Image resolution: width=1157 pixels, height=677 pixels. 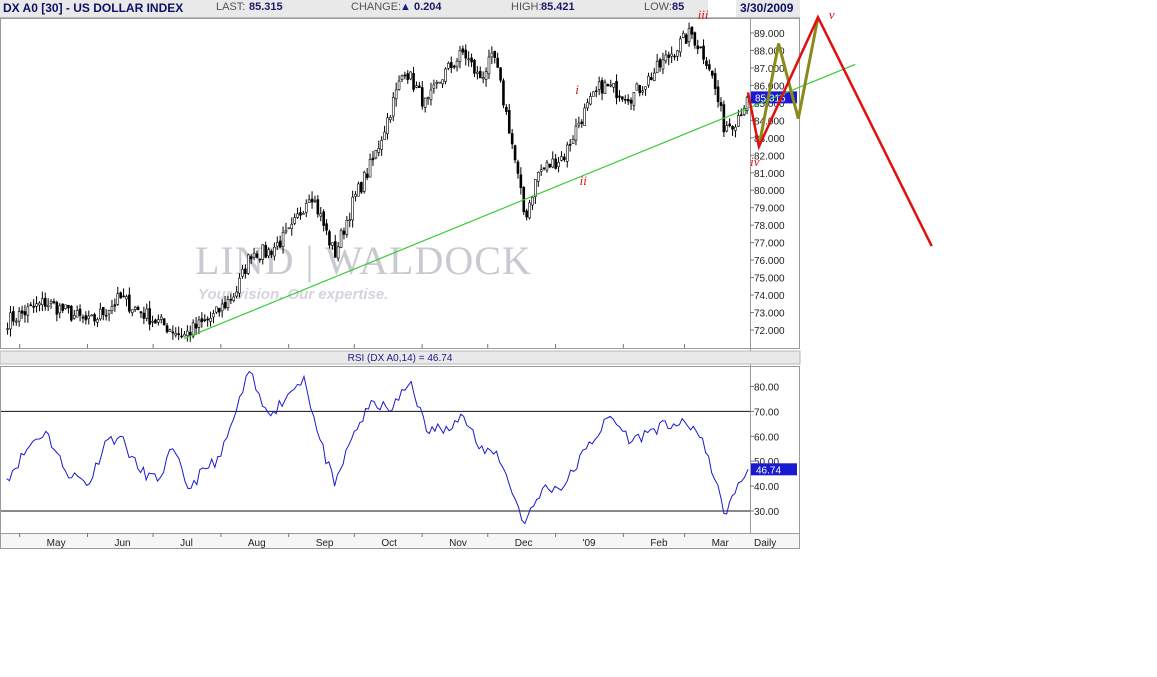 I want to click on price-y-tick-label: 77.000, so click(x=769, y=244).